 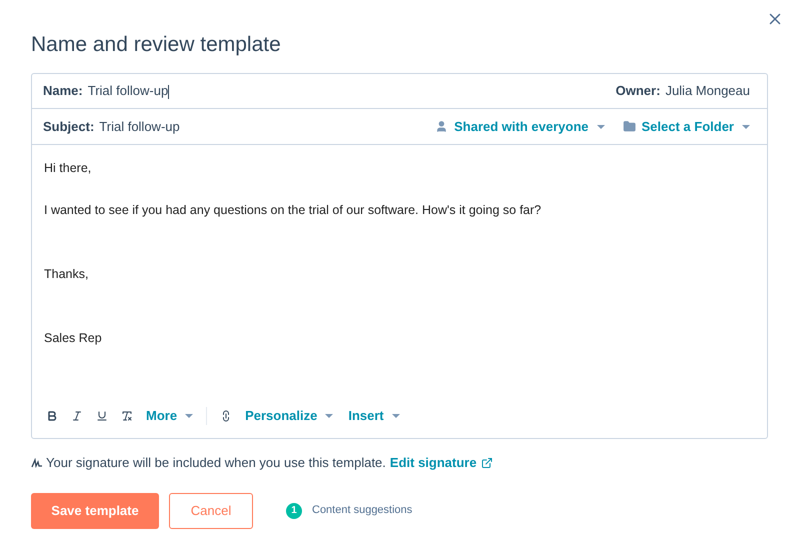 What do you see at coordinates (156, 45) in the screenshot?
I see `dialog-title: Name and review template` at bounding box center [156, 45].